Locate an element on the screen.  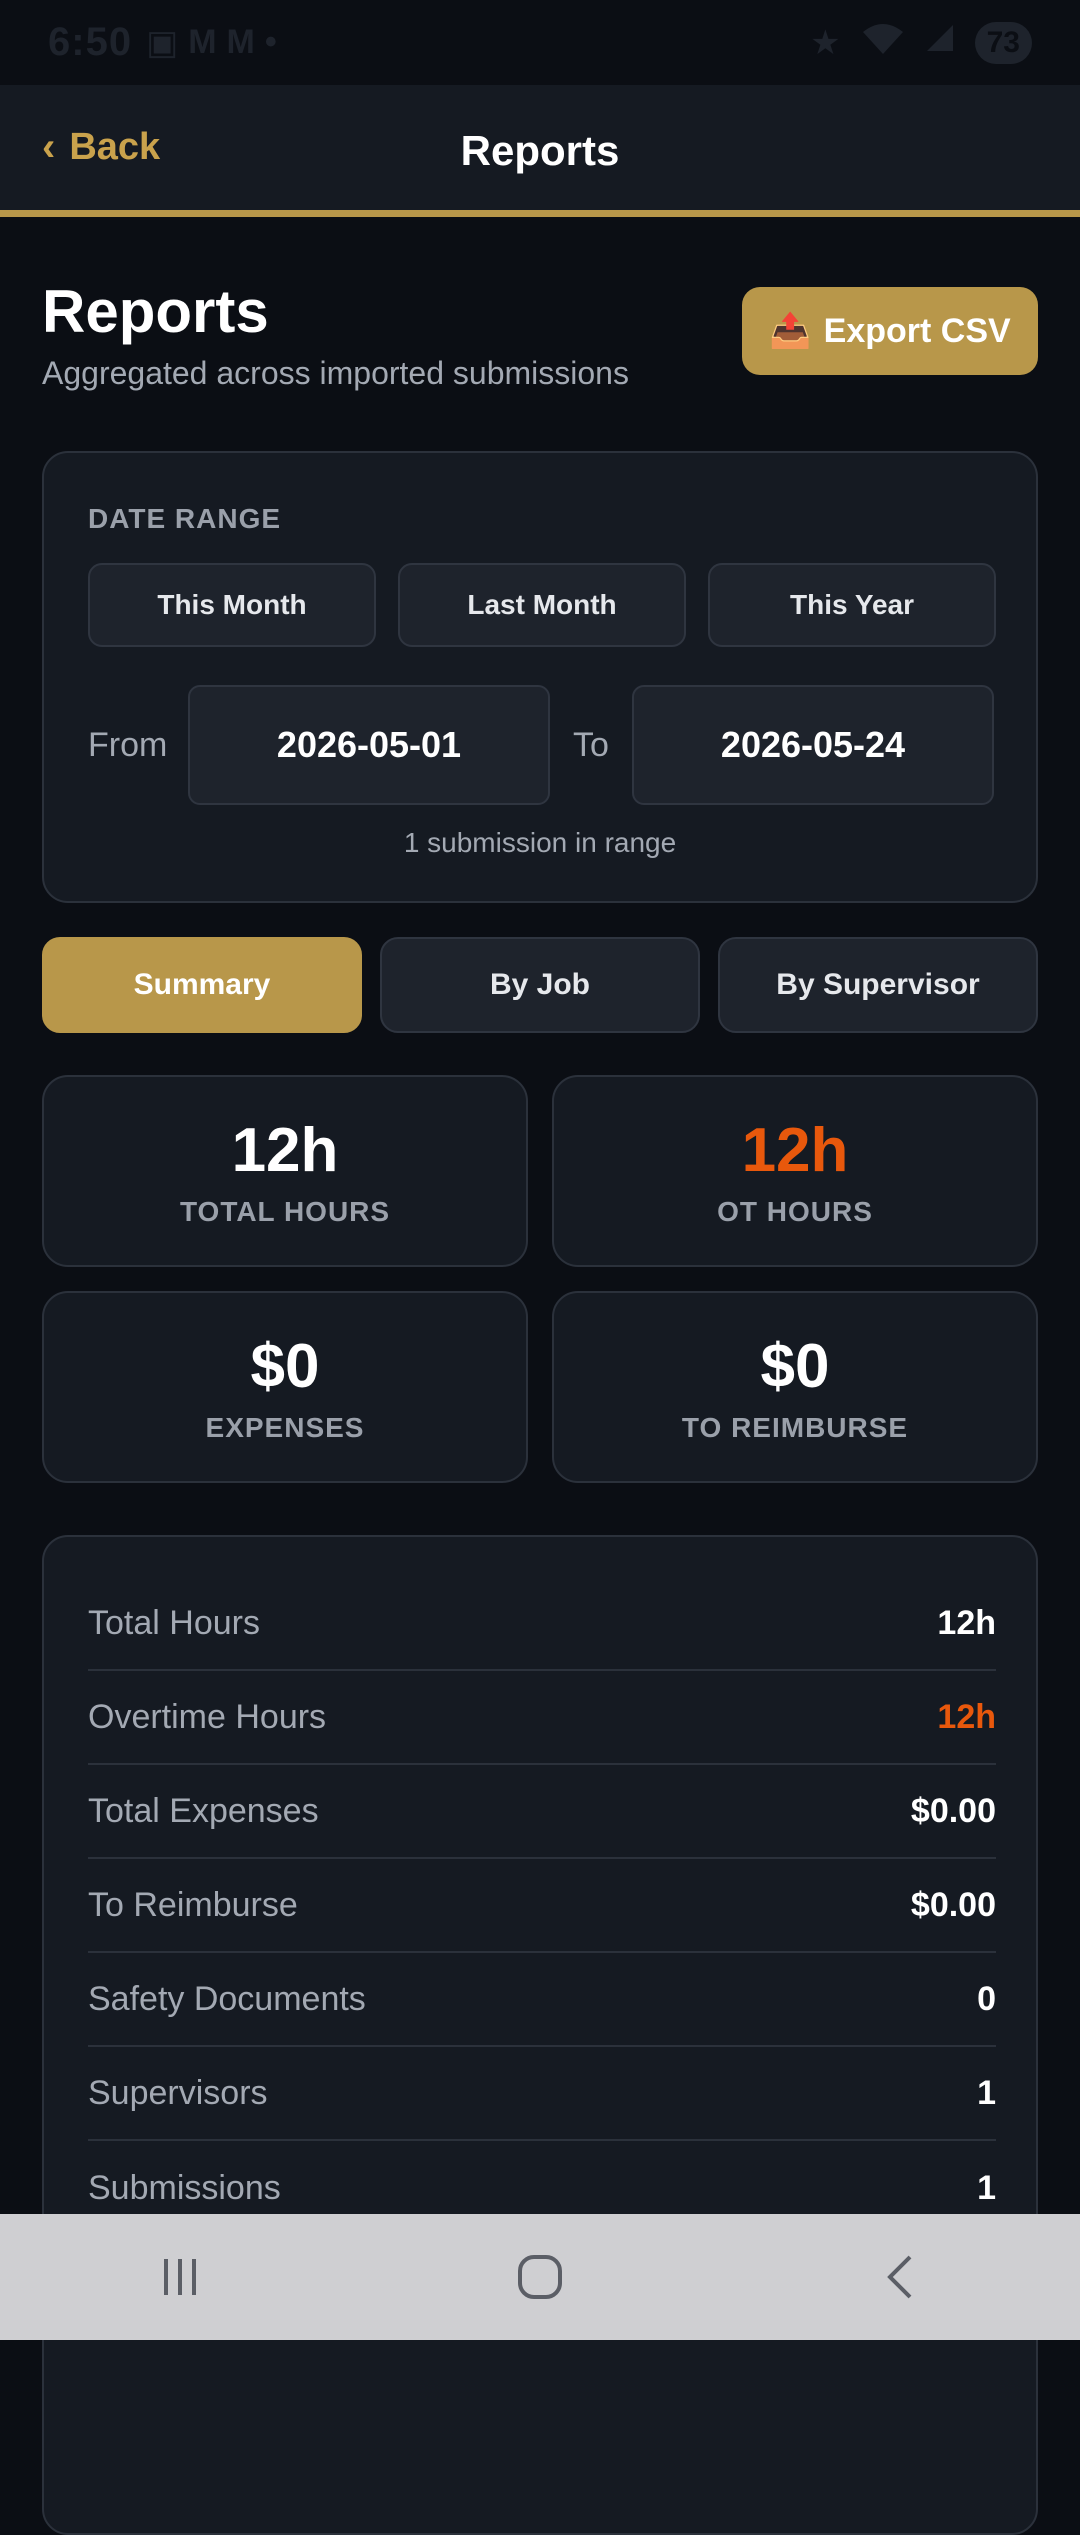
app-bar-title: Reports is located at coordinates (540, 150).